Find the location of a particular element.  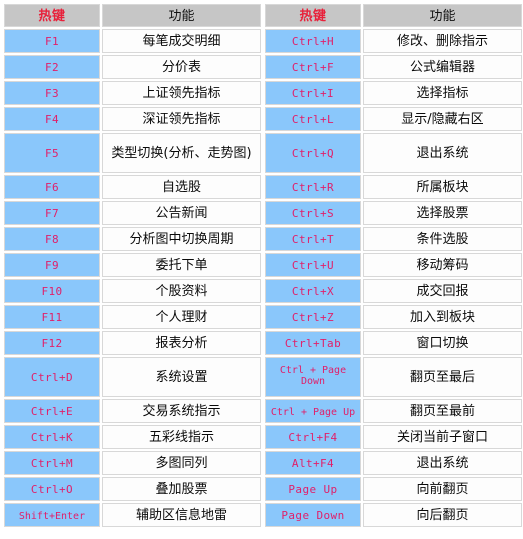

function-cell: 五彩线指示 is located at coordinates (181, 437).